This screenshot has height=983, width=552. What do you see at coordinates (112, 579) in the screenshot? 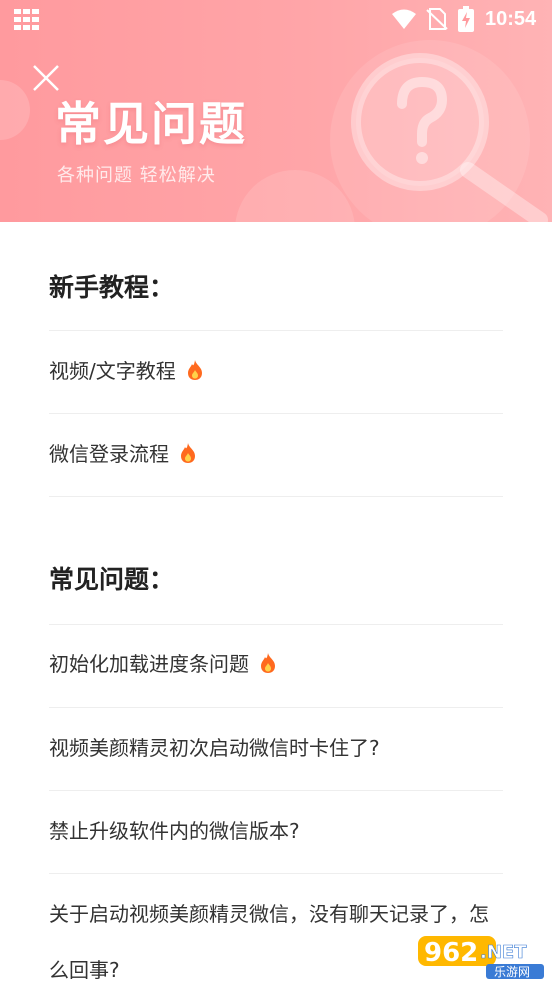
I see `section-title-faq: 常见问题：` at bounding box center [112, 579].